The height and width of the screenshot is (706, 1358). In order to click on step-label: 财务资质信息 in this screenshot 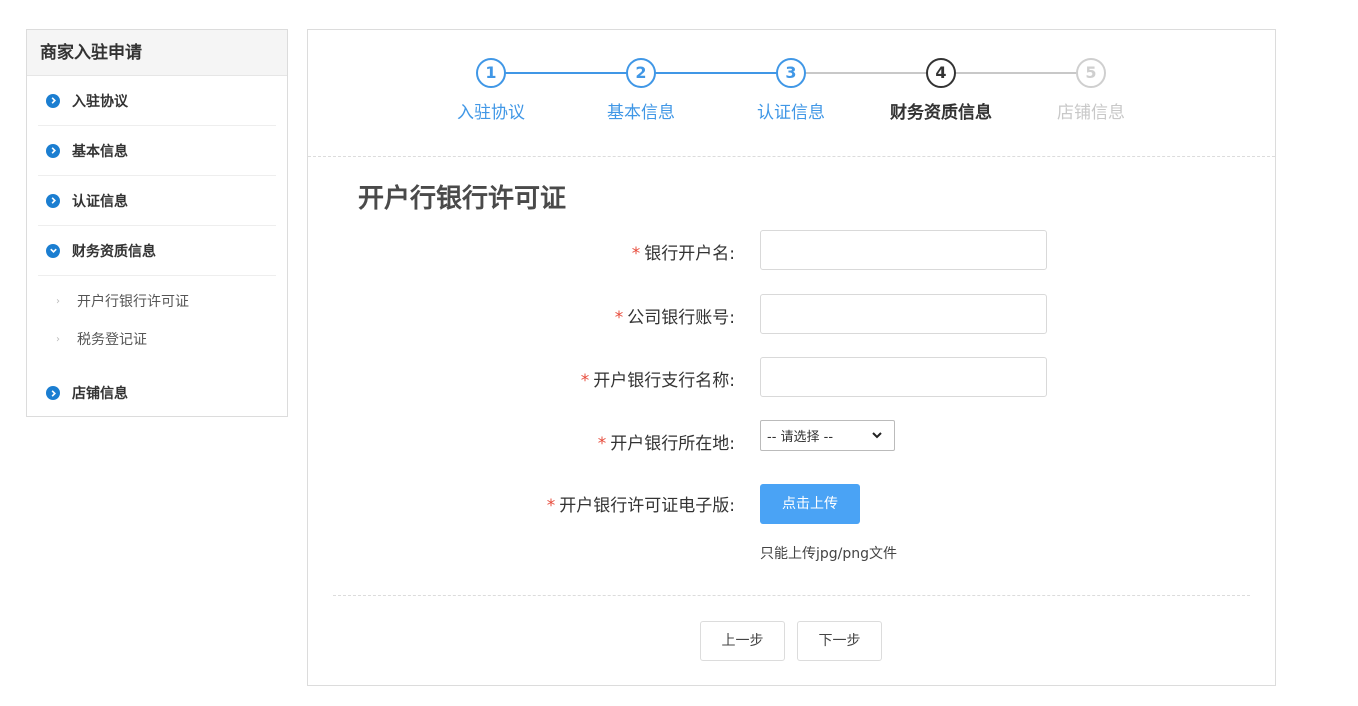, I will do `click(941, 113)`.